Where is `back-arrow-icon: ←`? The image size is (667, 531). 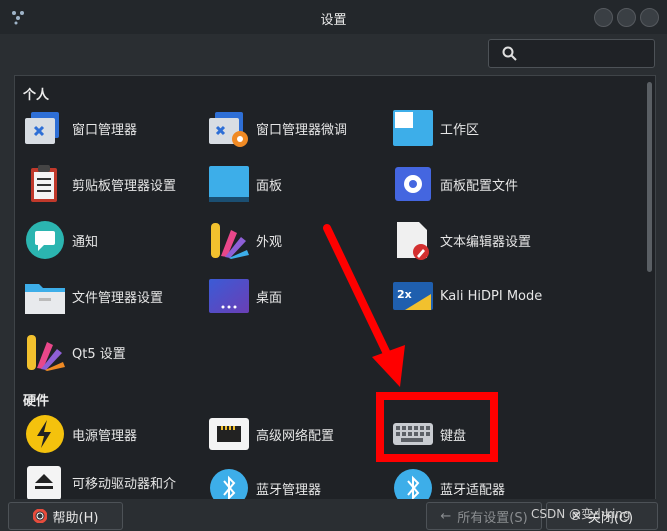
back-arrow-icon: ← is located at coordinates (446, 516).